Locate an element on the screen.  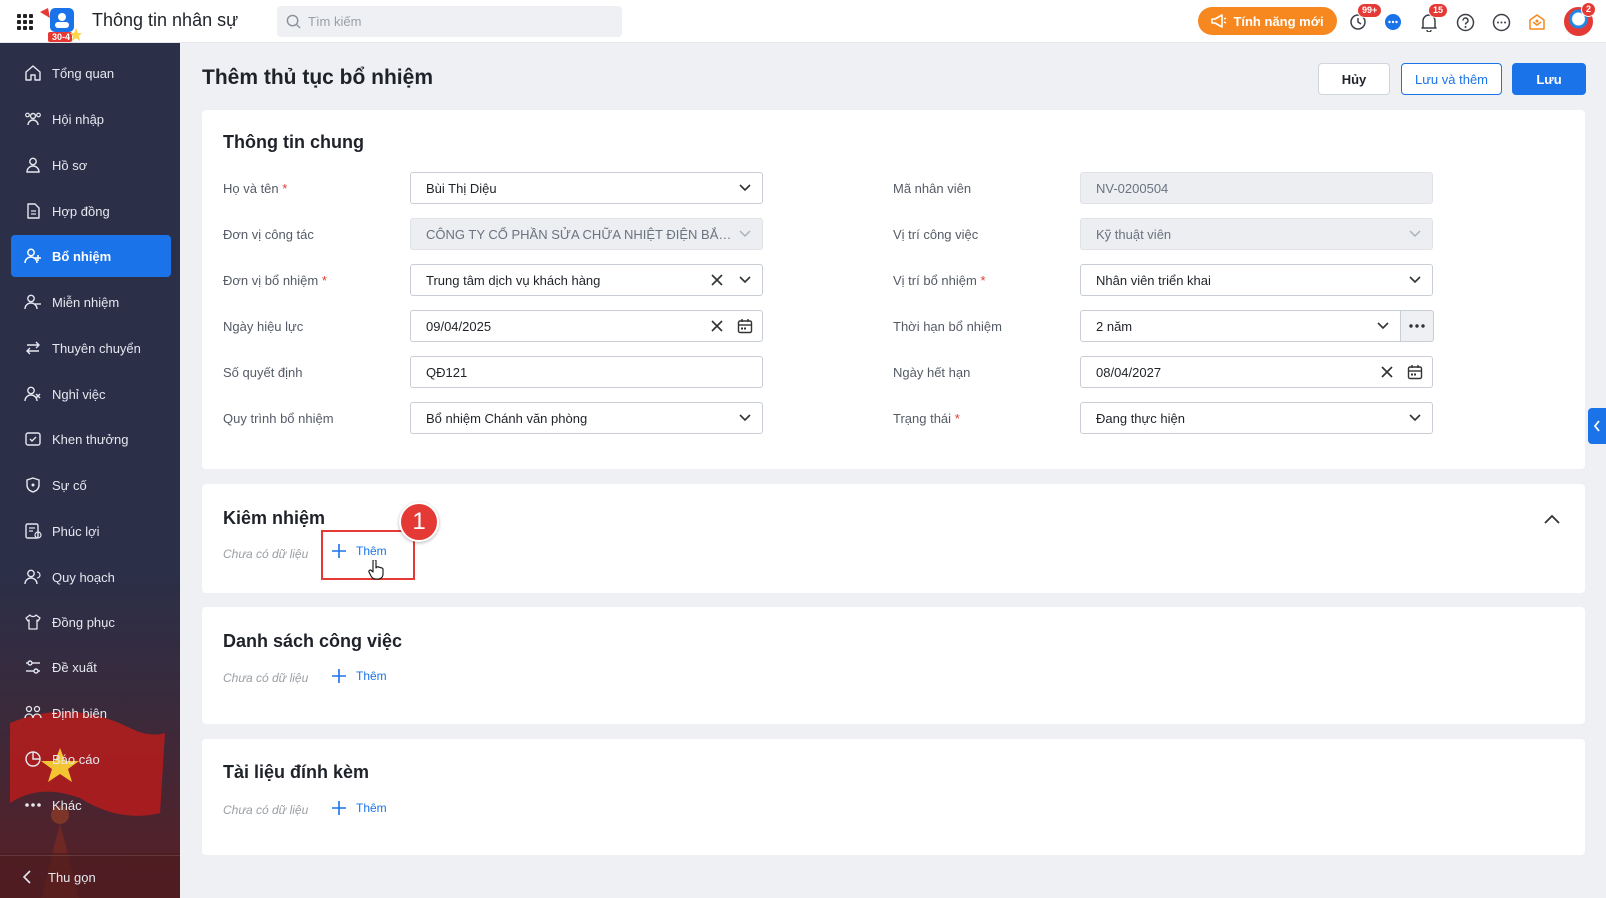
term-select: 2 năm is located at coordinates (1240, 326).